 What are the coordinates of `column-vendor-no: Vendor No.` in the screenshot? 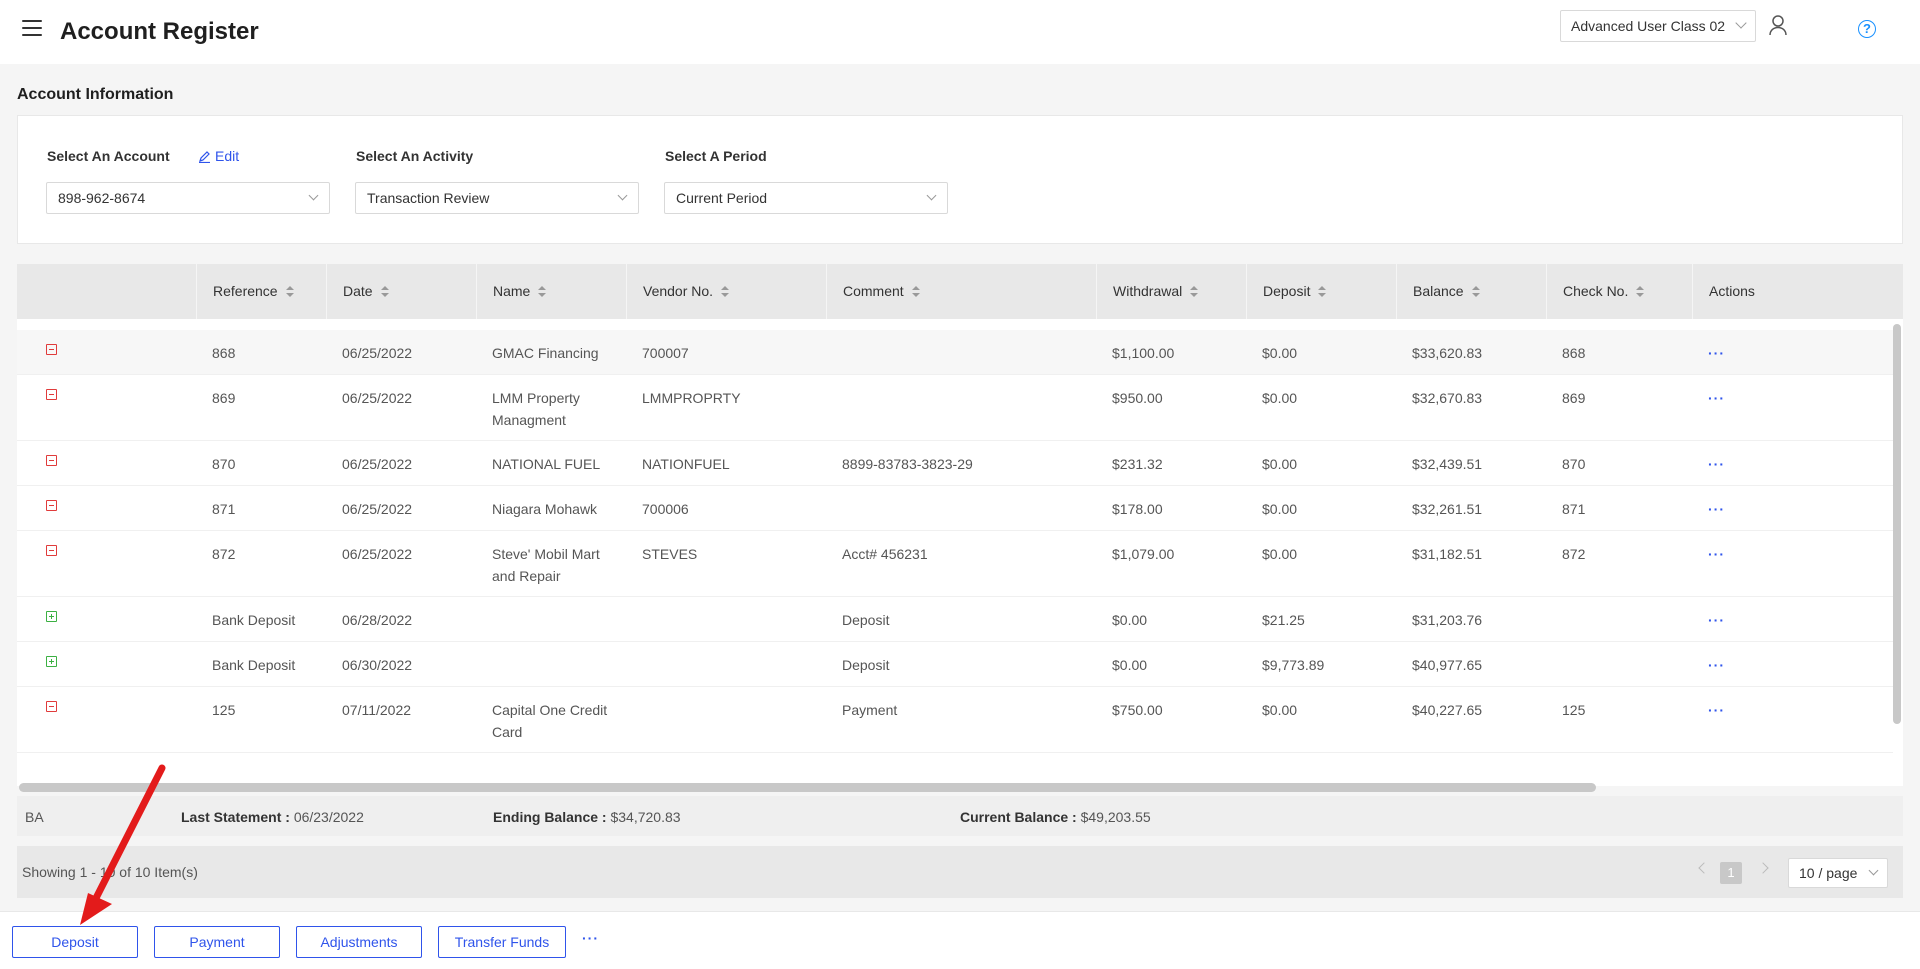 It's located at (726, 291).